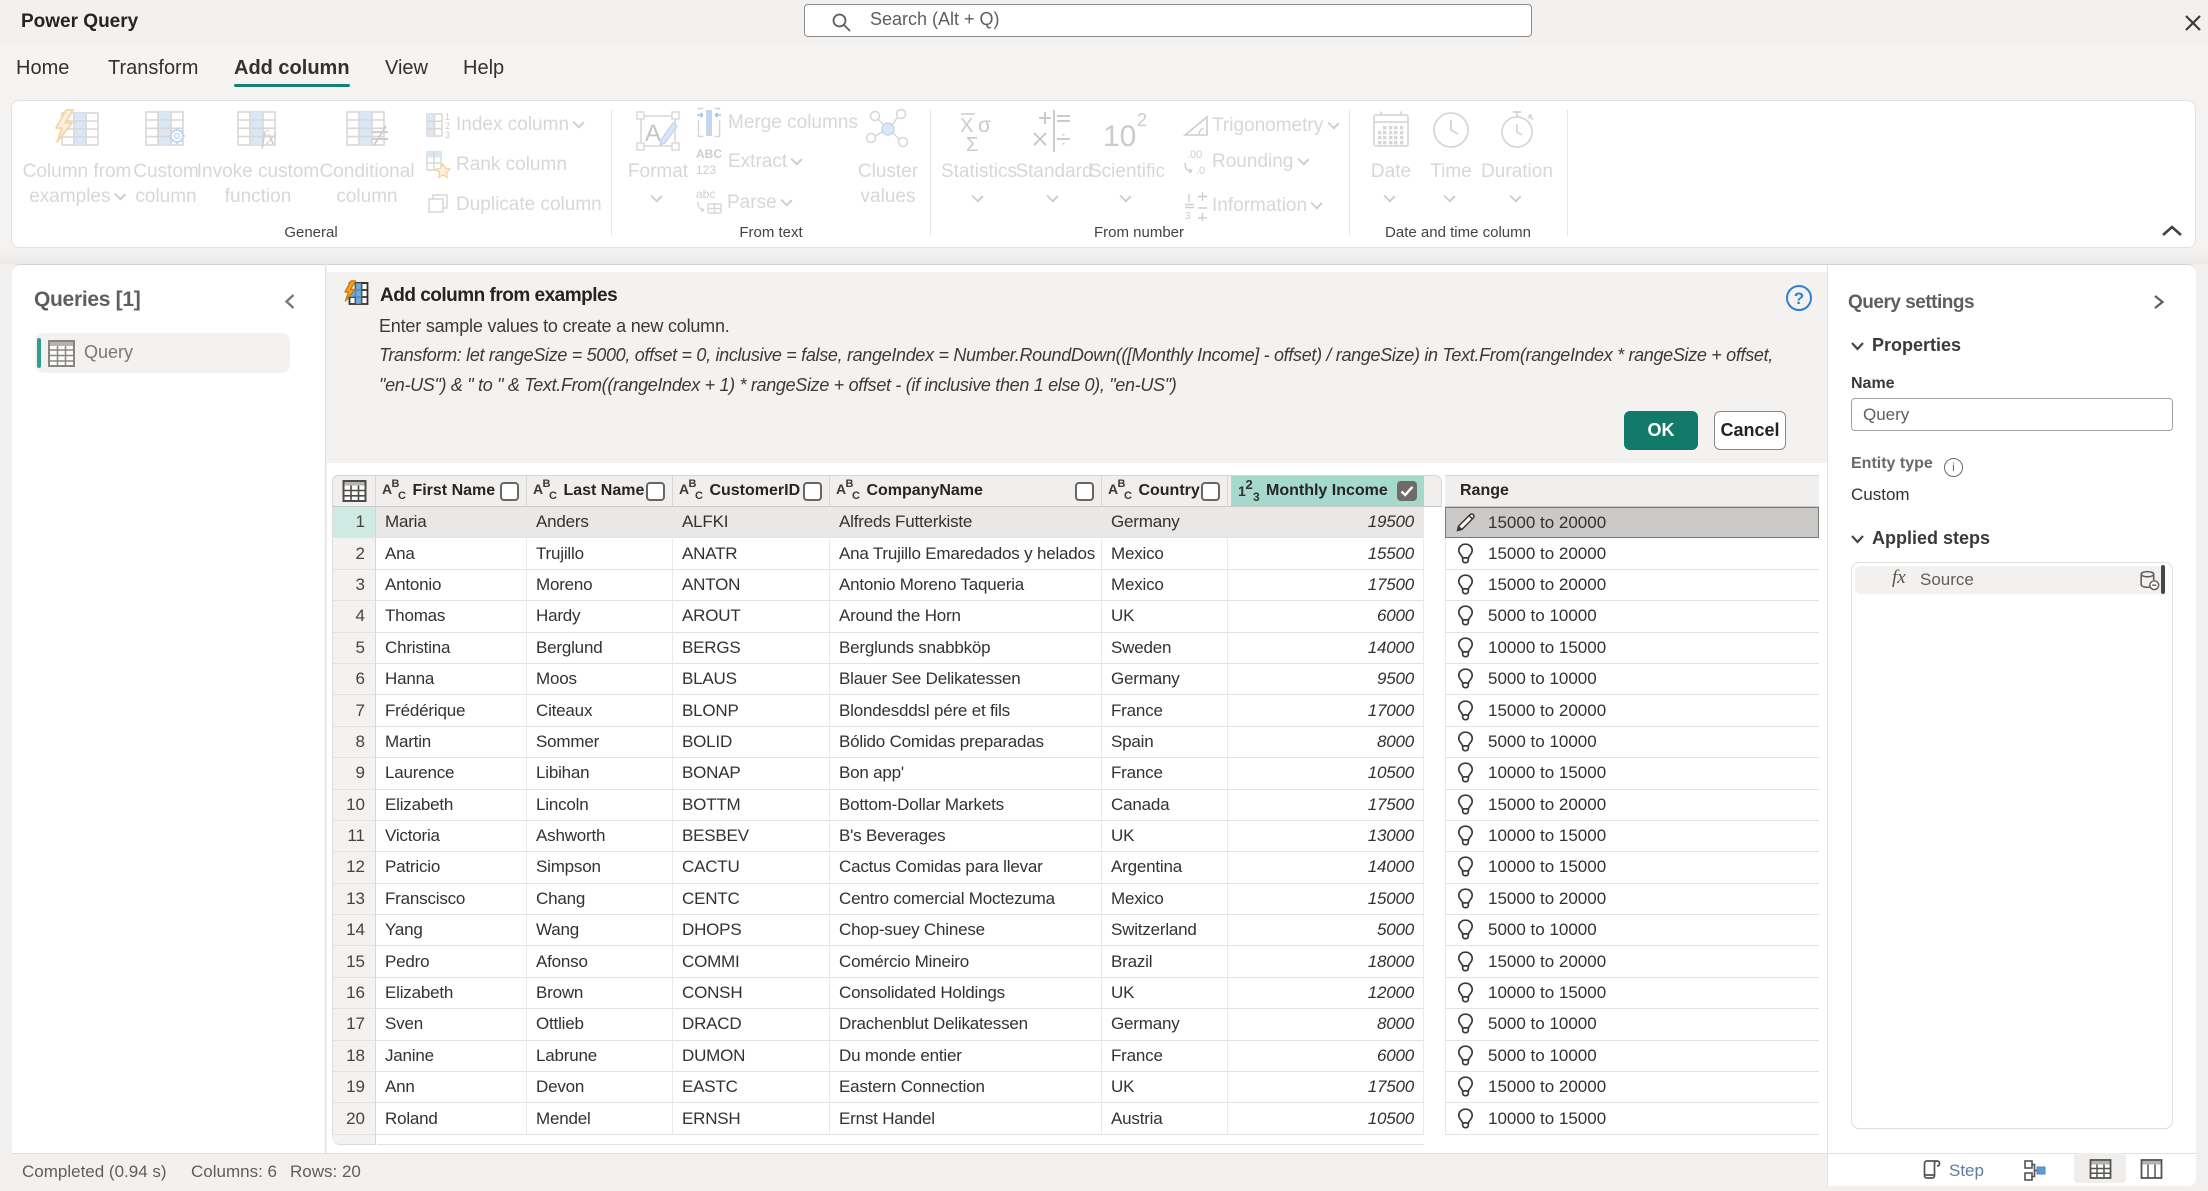 This screenshot has height=1191, width=2208. I want to click on svg-text: σ, so click(984, 125).